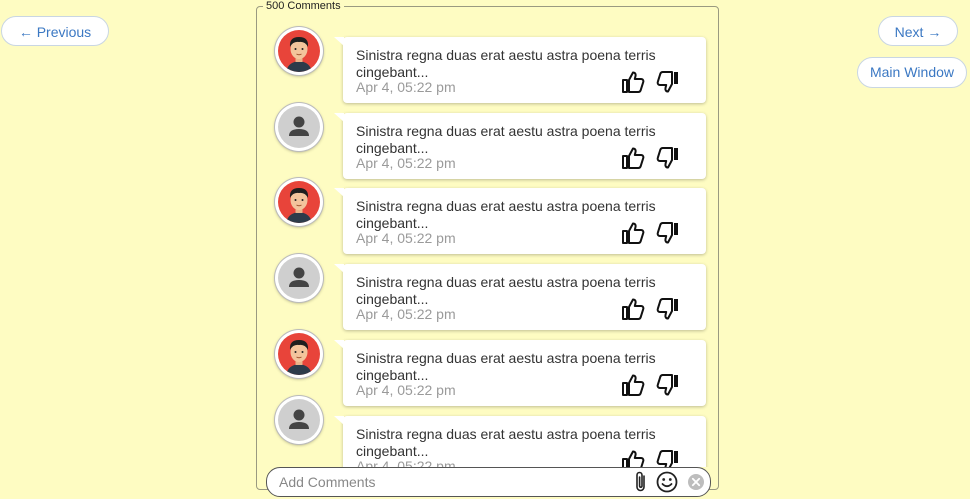  What do you see at coordinates (912, 72) in the screenshot?
I see `main-window-button: Main Window` at bounding box center [912, 72].